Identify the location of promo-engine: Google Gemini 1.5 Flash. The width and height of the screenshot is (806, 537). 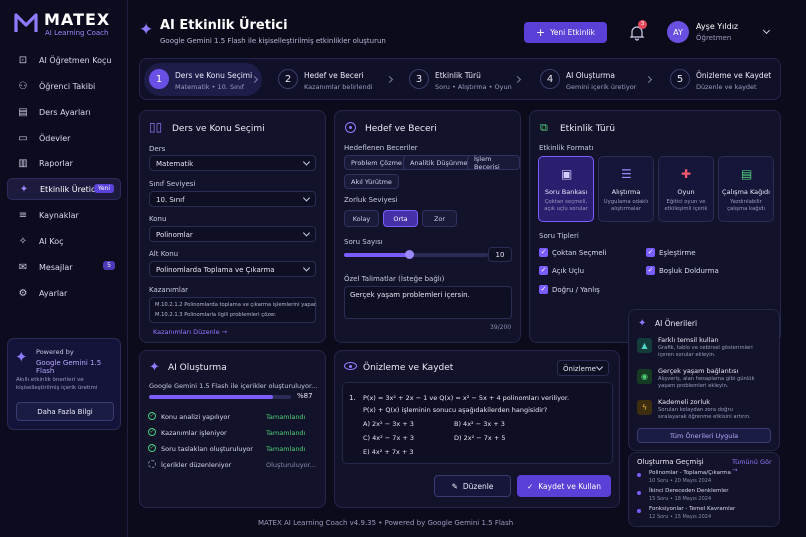
(69, 367).